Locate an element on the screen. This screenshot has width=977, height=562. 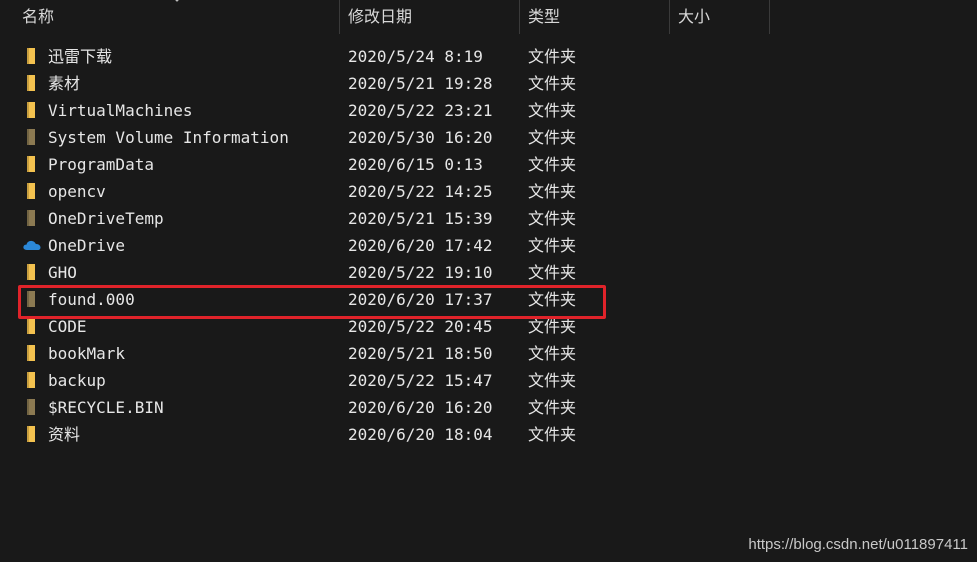
file-date-modified: 2020/5/22 14:25 is located at coordinates (420, 191).